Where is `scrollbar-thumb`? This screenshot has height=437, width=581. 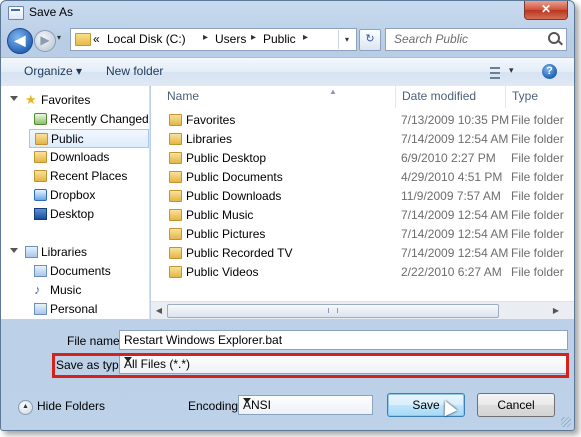 scrollbar-thumb is located at coordinates (333, 311).